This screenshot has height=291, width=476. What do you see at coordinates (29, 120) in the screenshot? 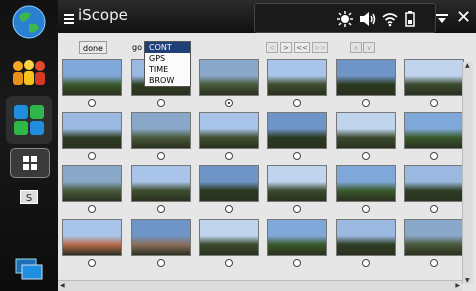
I see `apps-icon` at bounding box center [29, 120].